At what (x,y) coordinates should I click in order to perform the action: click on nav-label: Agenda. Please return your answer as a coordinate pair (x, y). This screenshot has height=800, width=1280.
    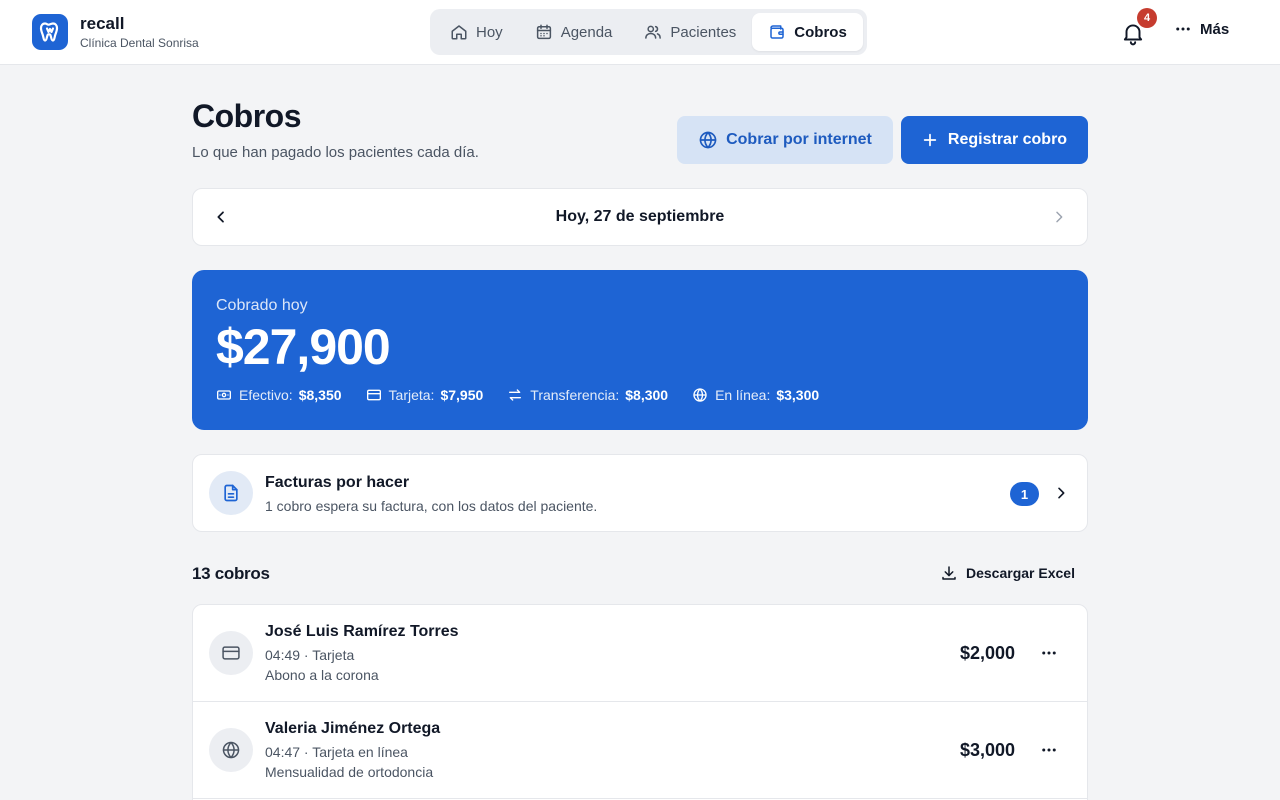
    Looking at the image, I should click on (586, 32).